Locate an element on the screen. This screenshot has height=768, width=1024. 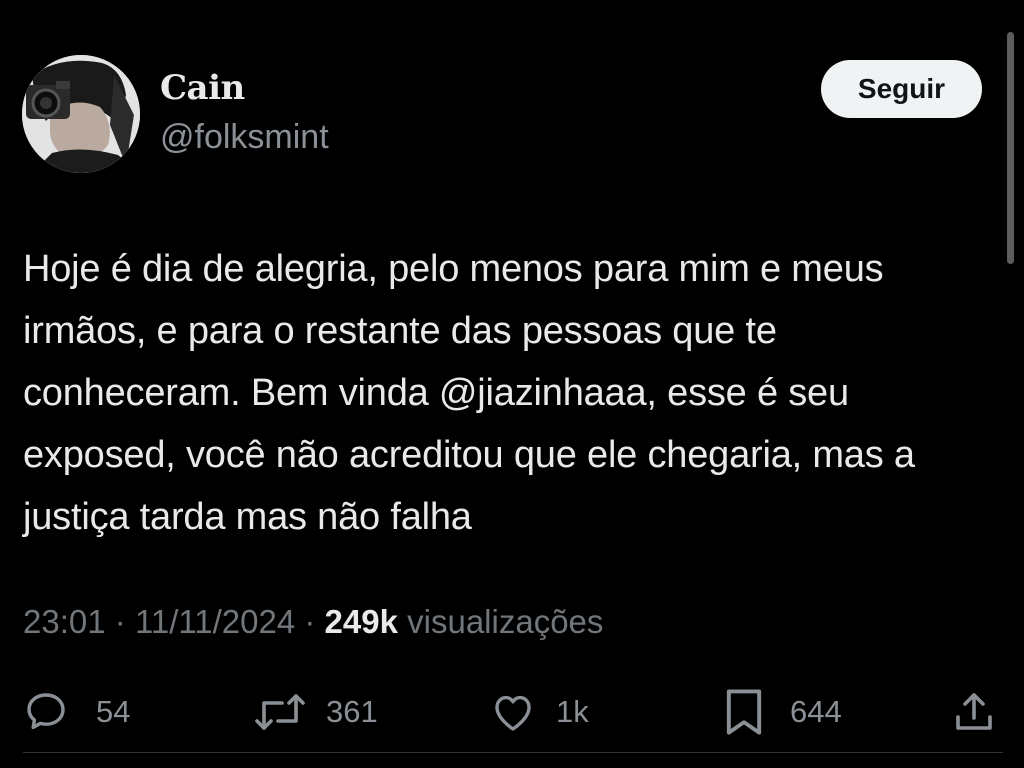
heart-icon is located at coordinates (513, 713).